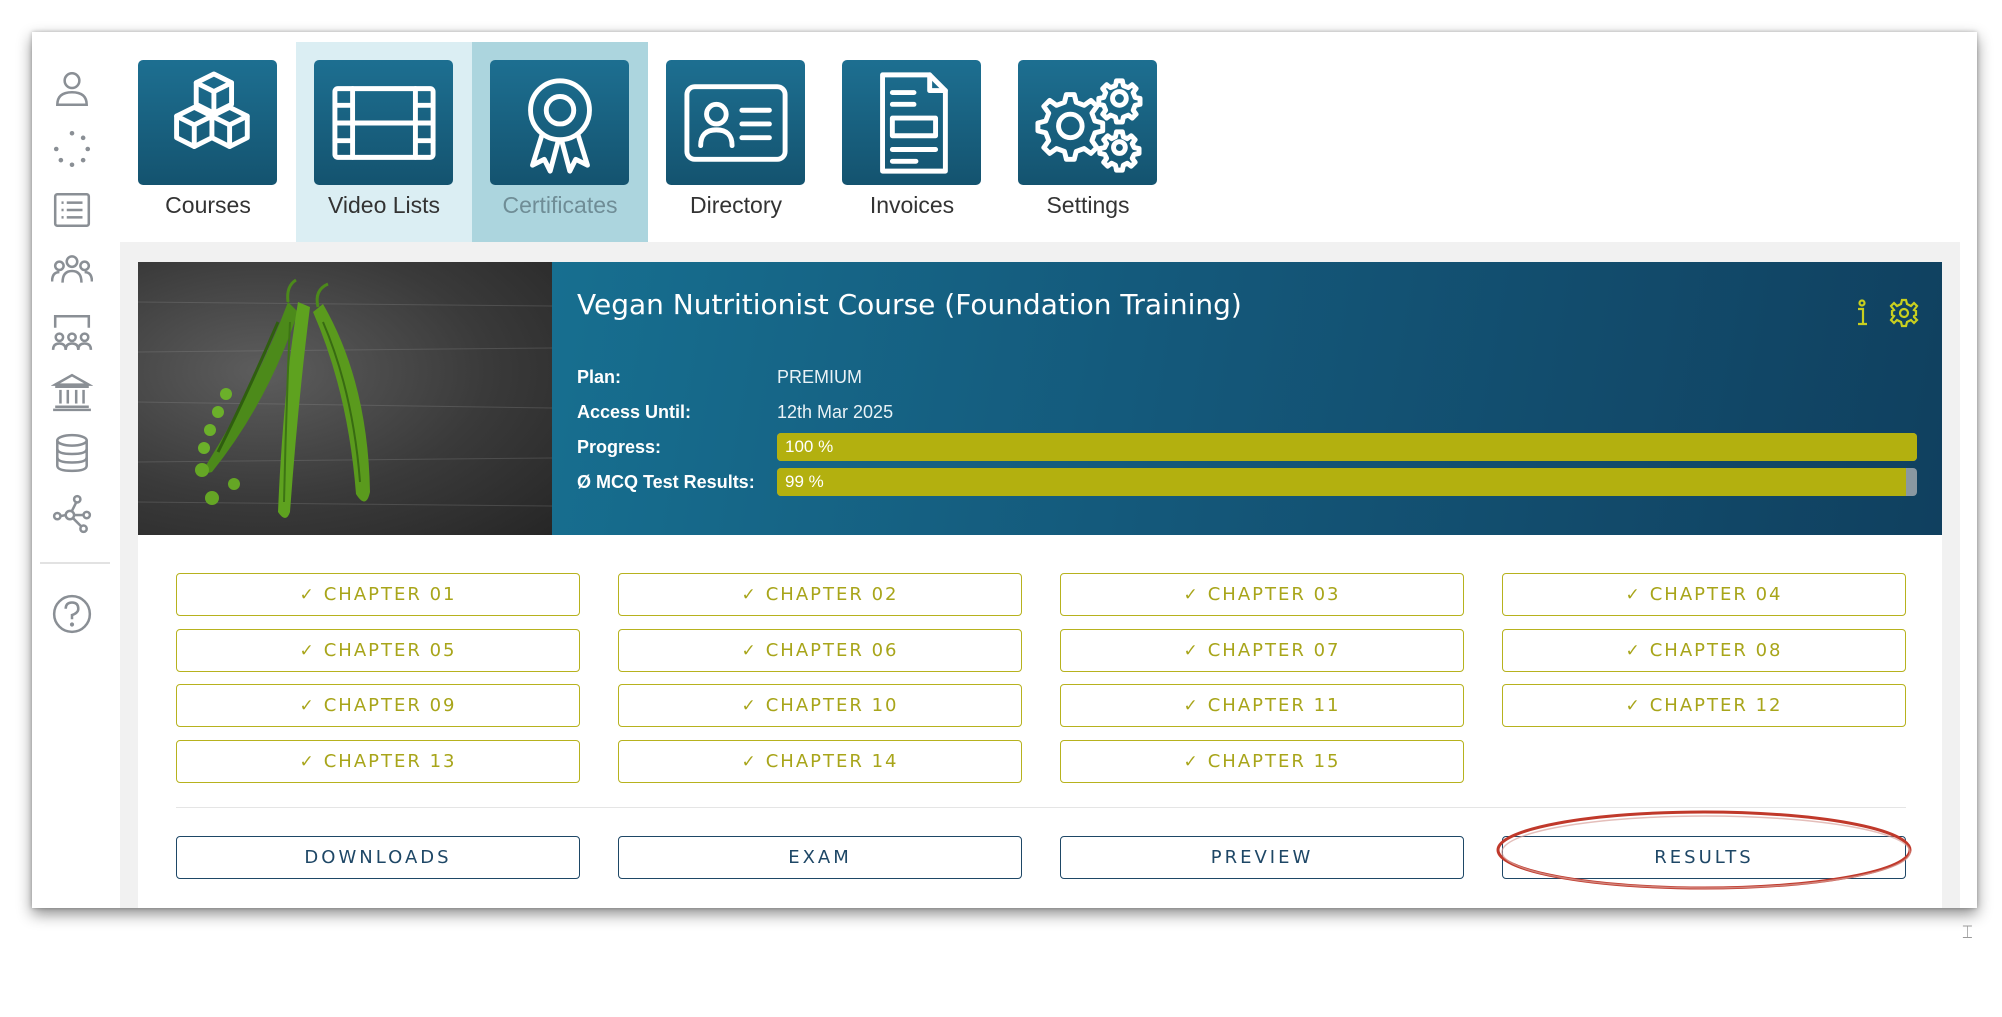 The image size is (2002, 1017). I want to click on chapter-button: ✓ CHAPTER 07, so click(1262, 650).